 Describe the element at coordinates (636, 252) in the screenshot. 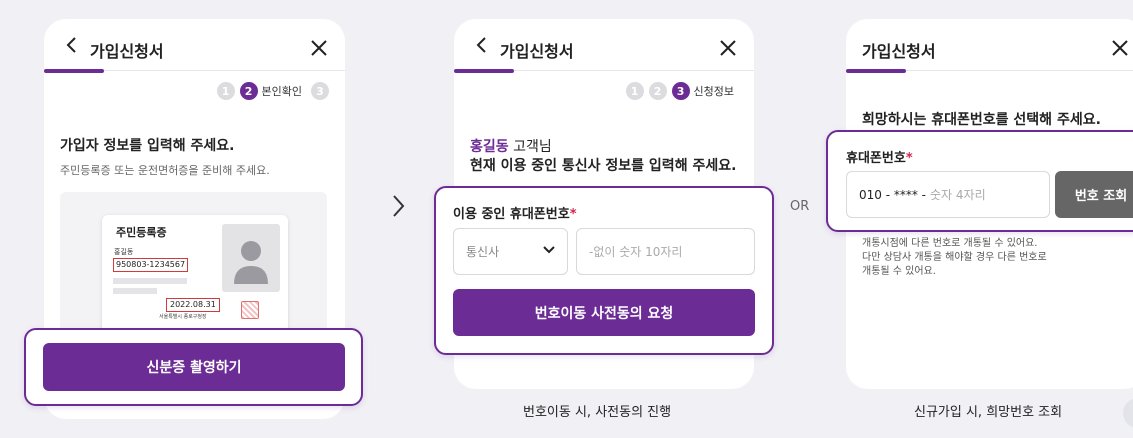

I see `phone-input-placeholder: -없이 숫자 10자리` at that location.